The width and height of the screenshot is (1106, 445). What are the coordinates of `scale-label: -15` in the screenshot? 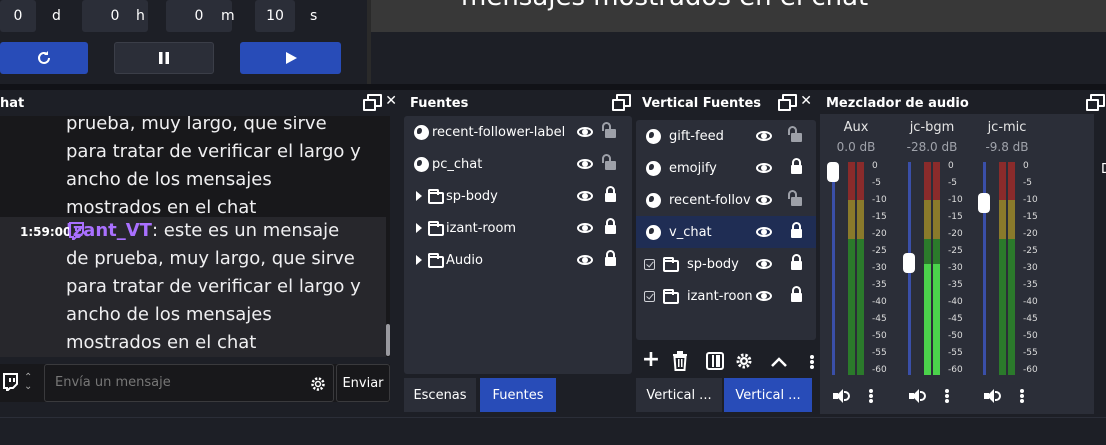 It's located at (1030, 217).